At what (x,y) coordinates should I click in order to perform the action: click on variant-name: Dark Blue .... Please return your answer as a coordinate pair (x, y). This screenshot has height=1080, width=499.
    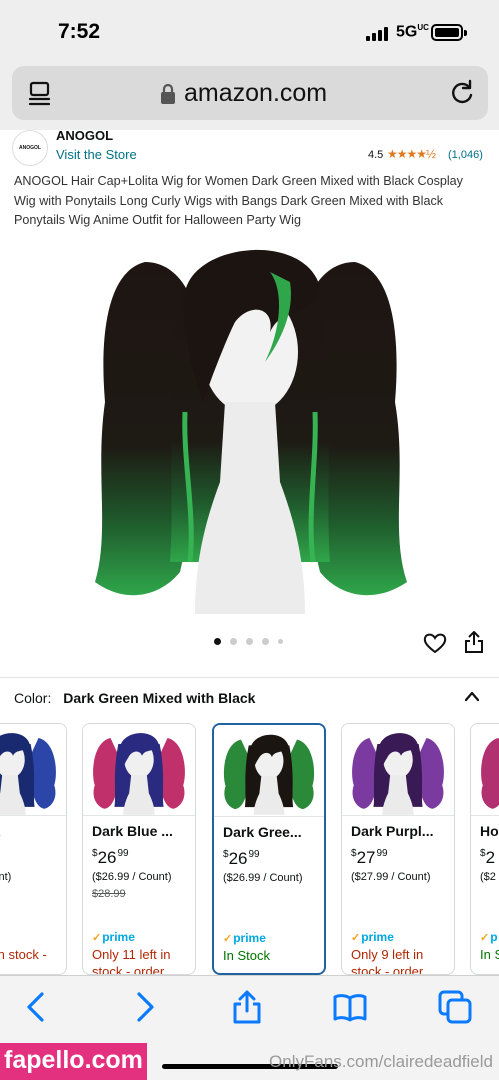
    Looking at the image, I should click on (132, 831).